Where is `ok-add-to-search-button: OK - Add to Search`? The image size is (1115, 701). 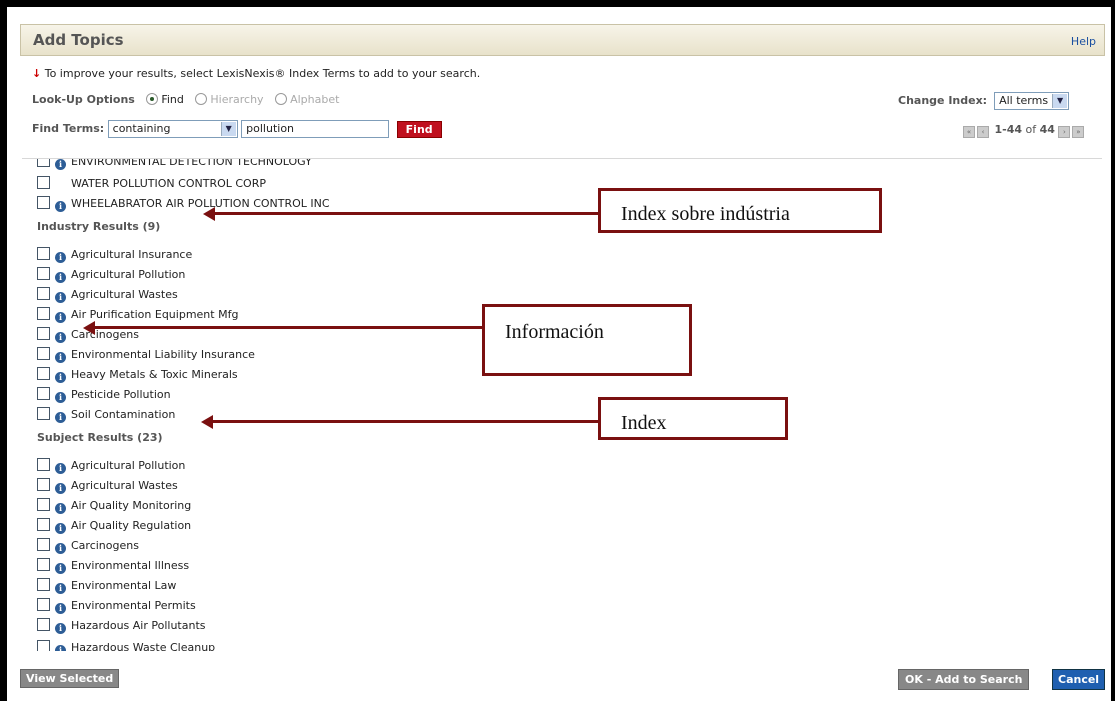
ok-add-to-search-button: OK - Add to Search is located at coordinates (964, 679).